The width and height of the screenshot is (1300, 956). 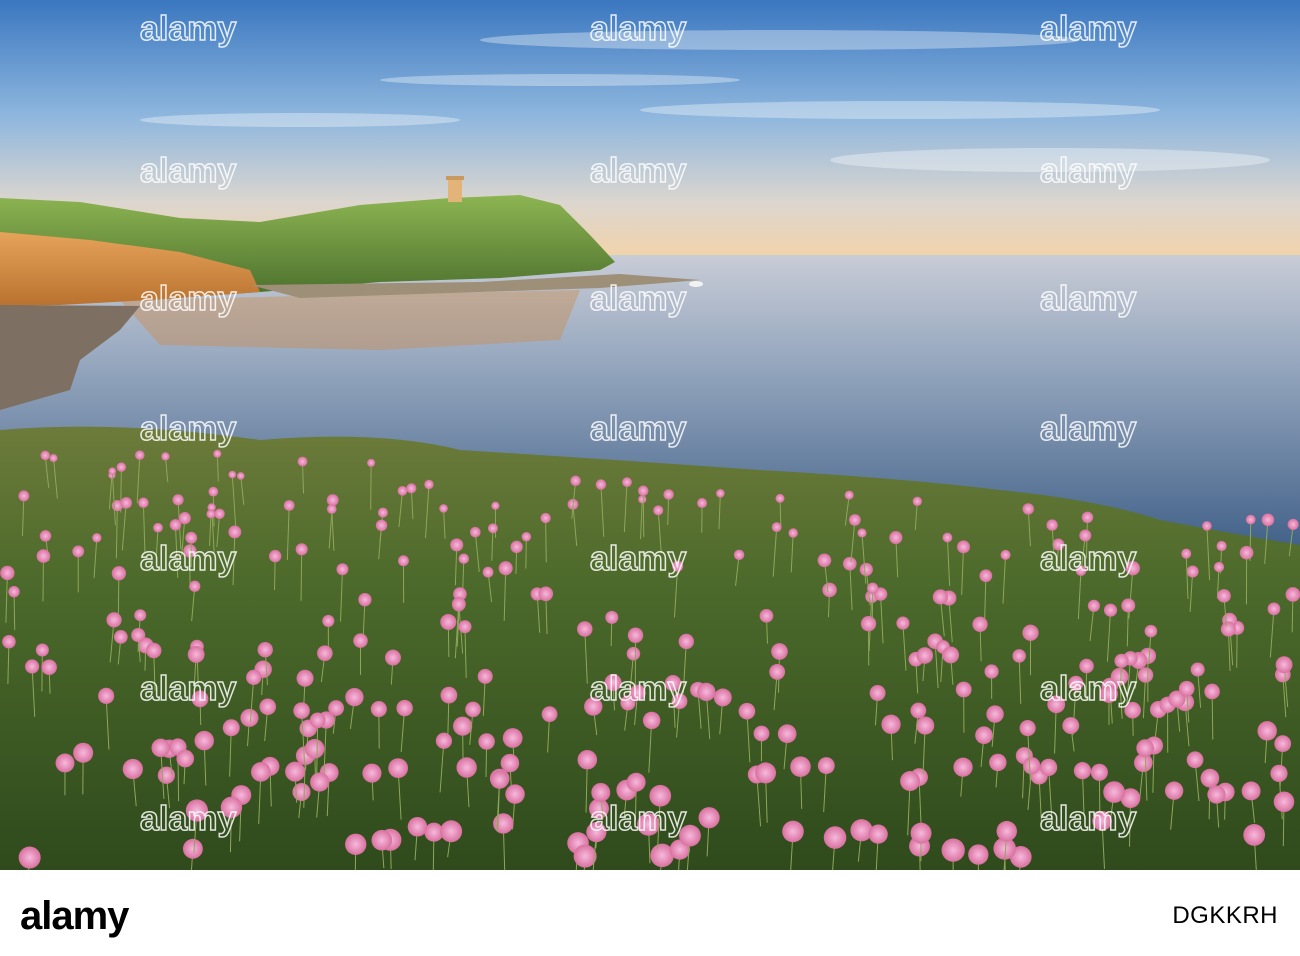 I want to click on alamy-logo: alamy, so click(x=74, y=916).